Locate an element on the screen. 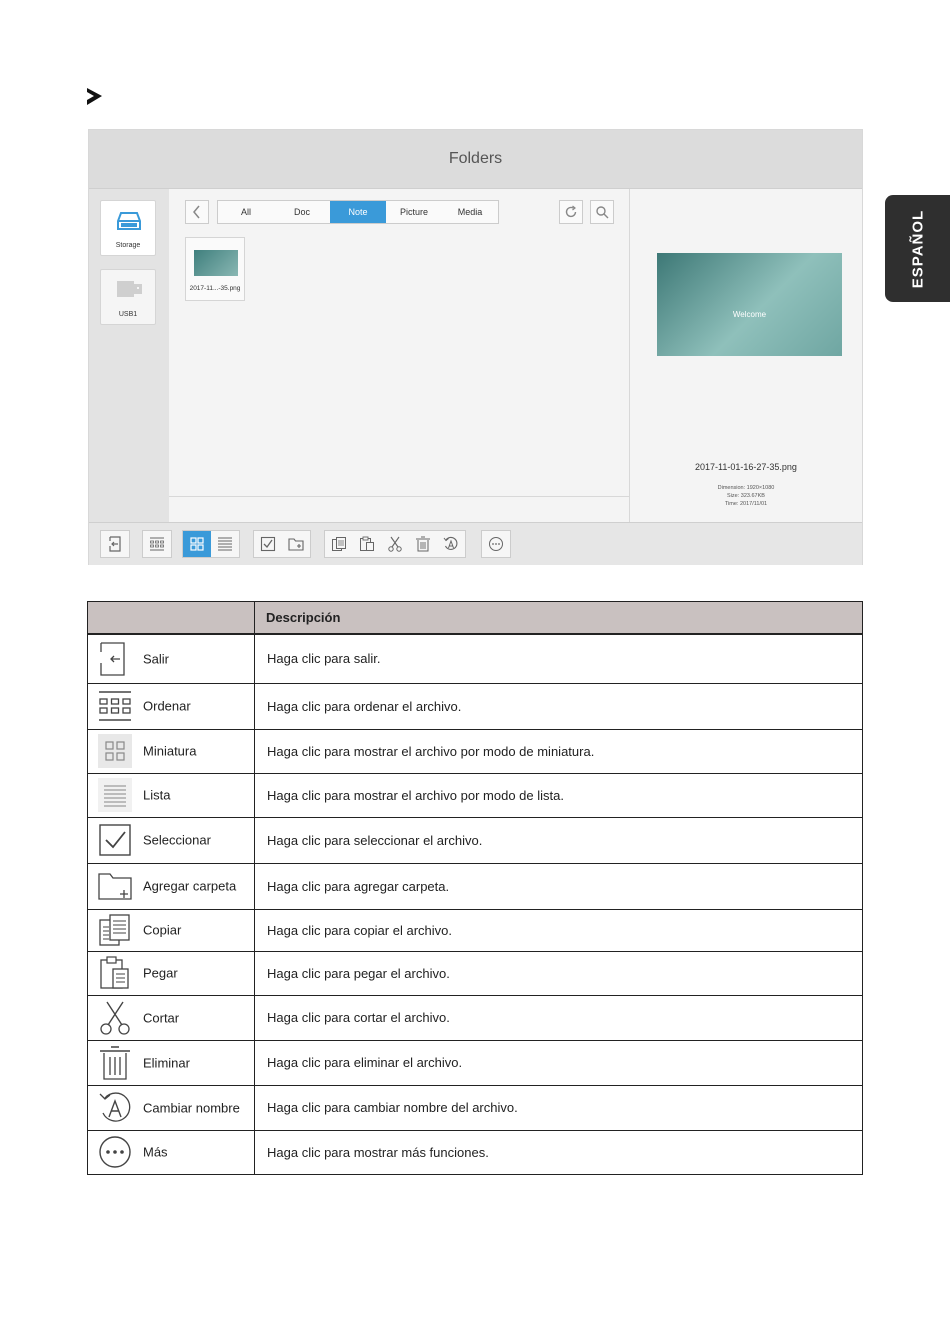 The height and width of the screenshot is (1326, 950). language-tab: ESPAÑOL is located at coordinates (917, 248).